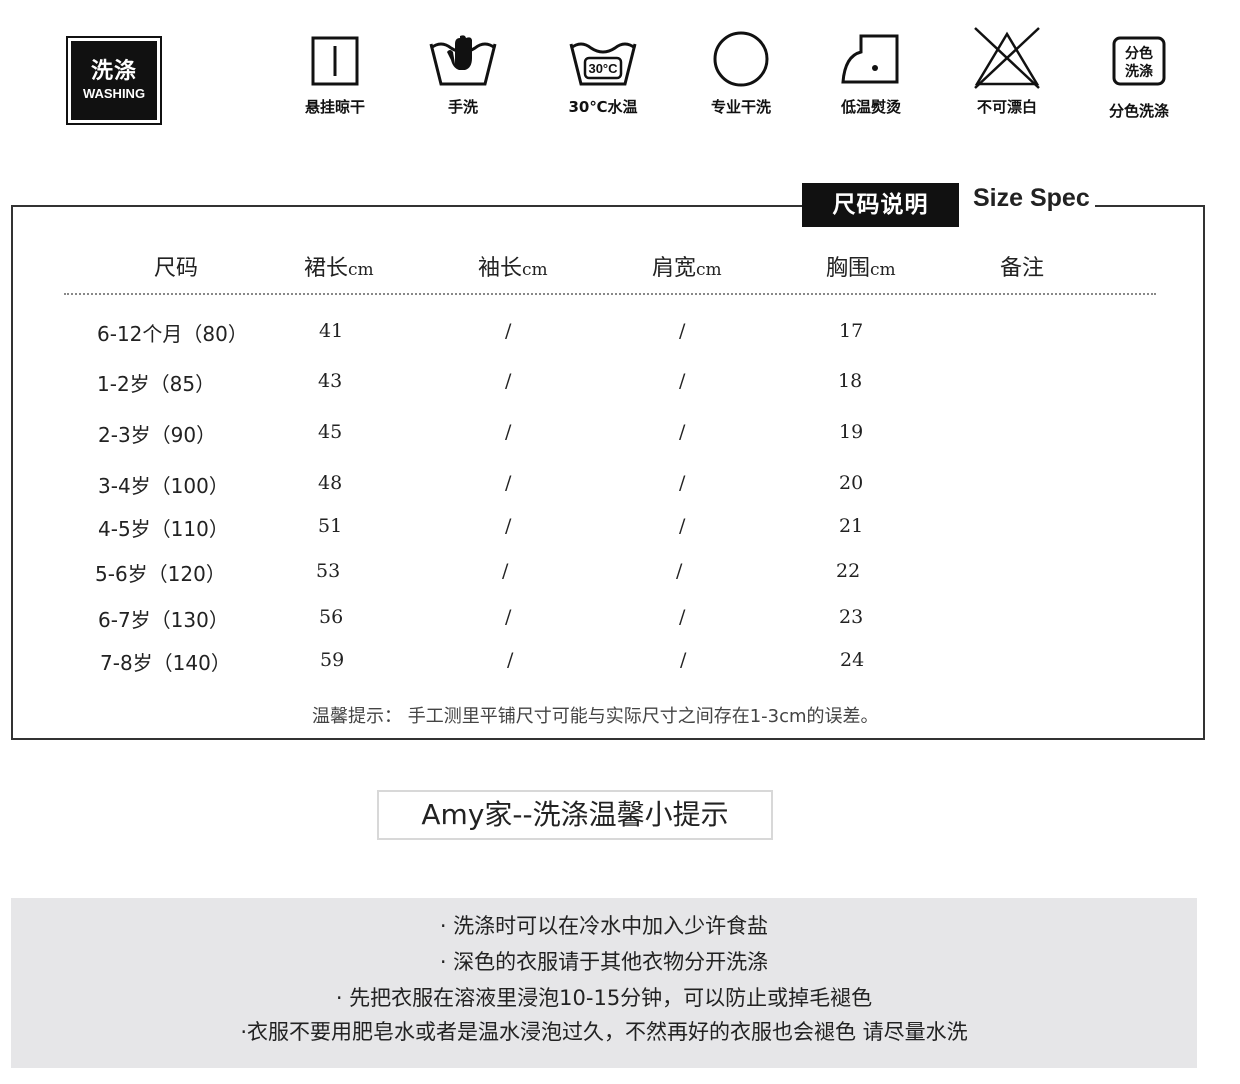 The height and width of the screenshot is (1084, 1240). I want to click on hang-dry-icon, so click(335, 61).